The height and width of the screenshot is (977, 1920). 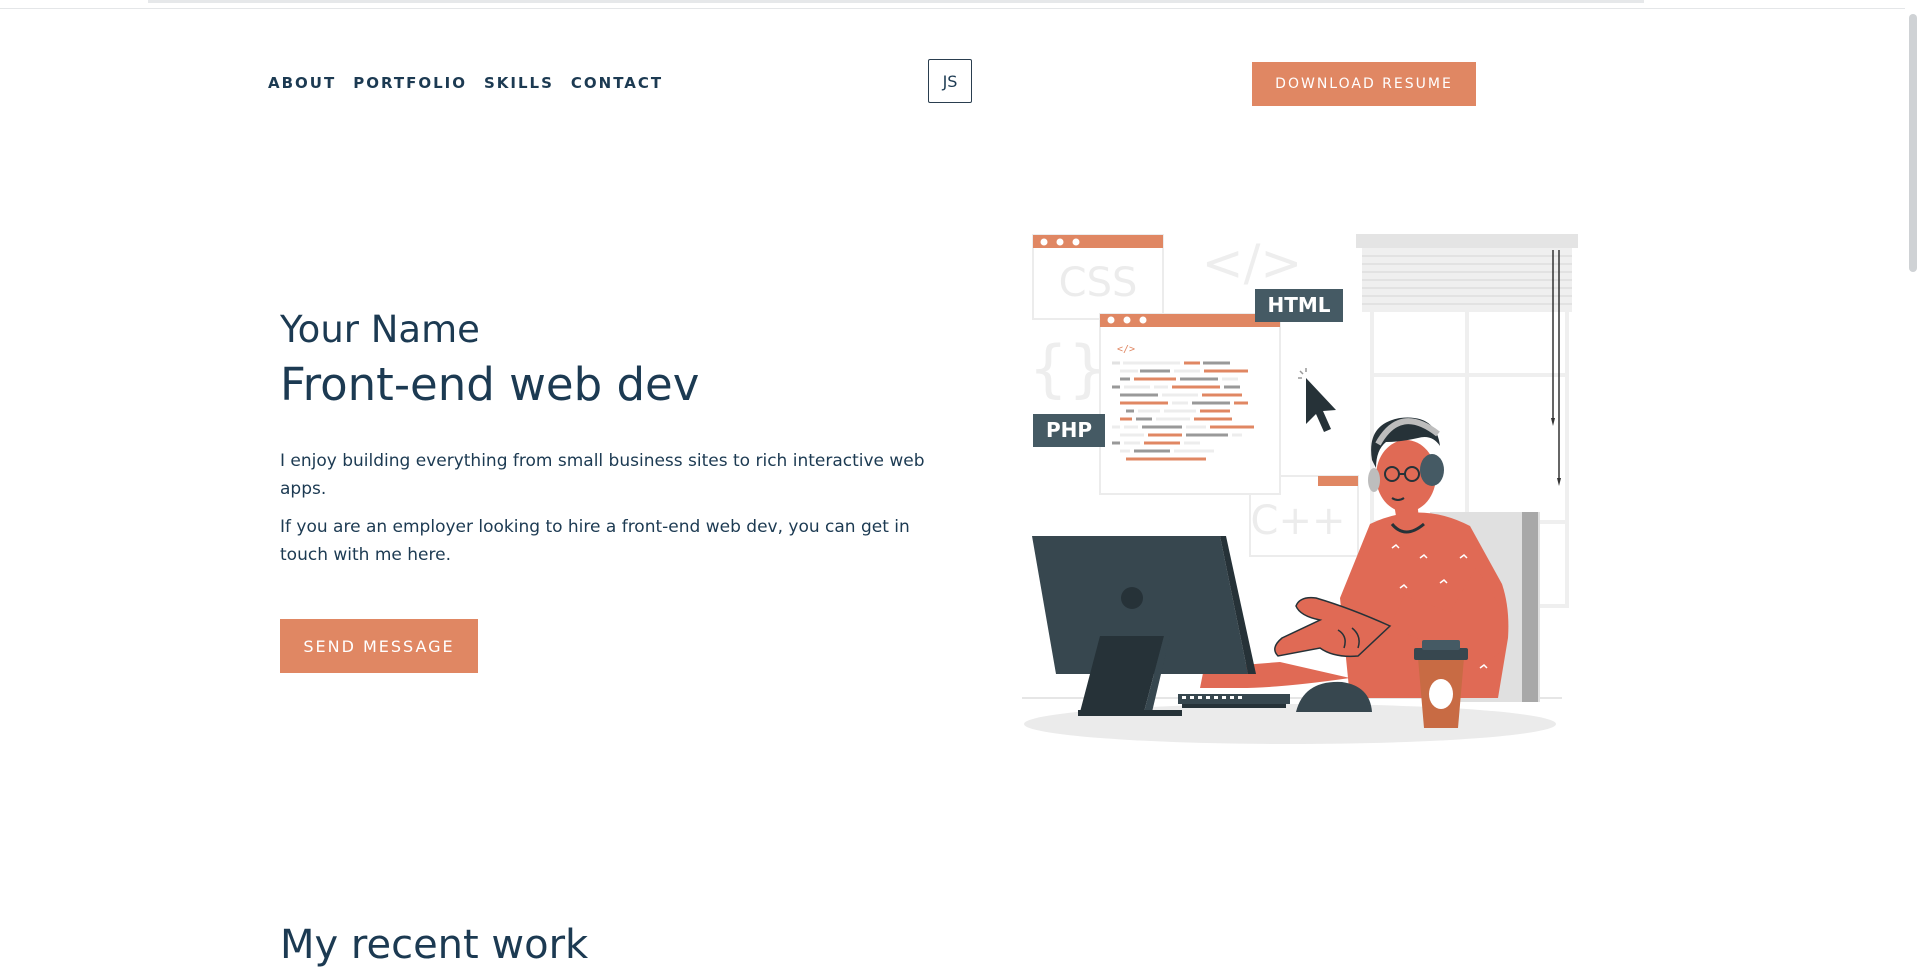 I want to click on nav-skills-link: SKILLS, so click(x=519, y=83).